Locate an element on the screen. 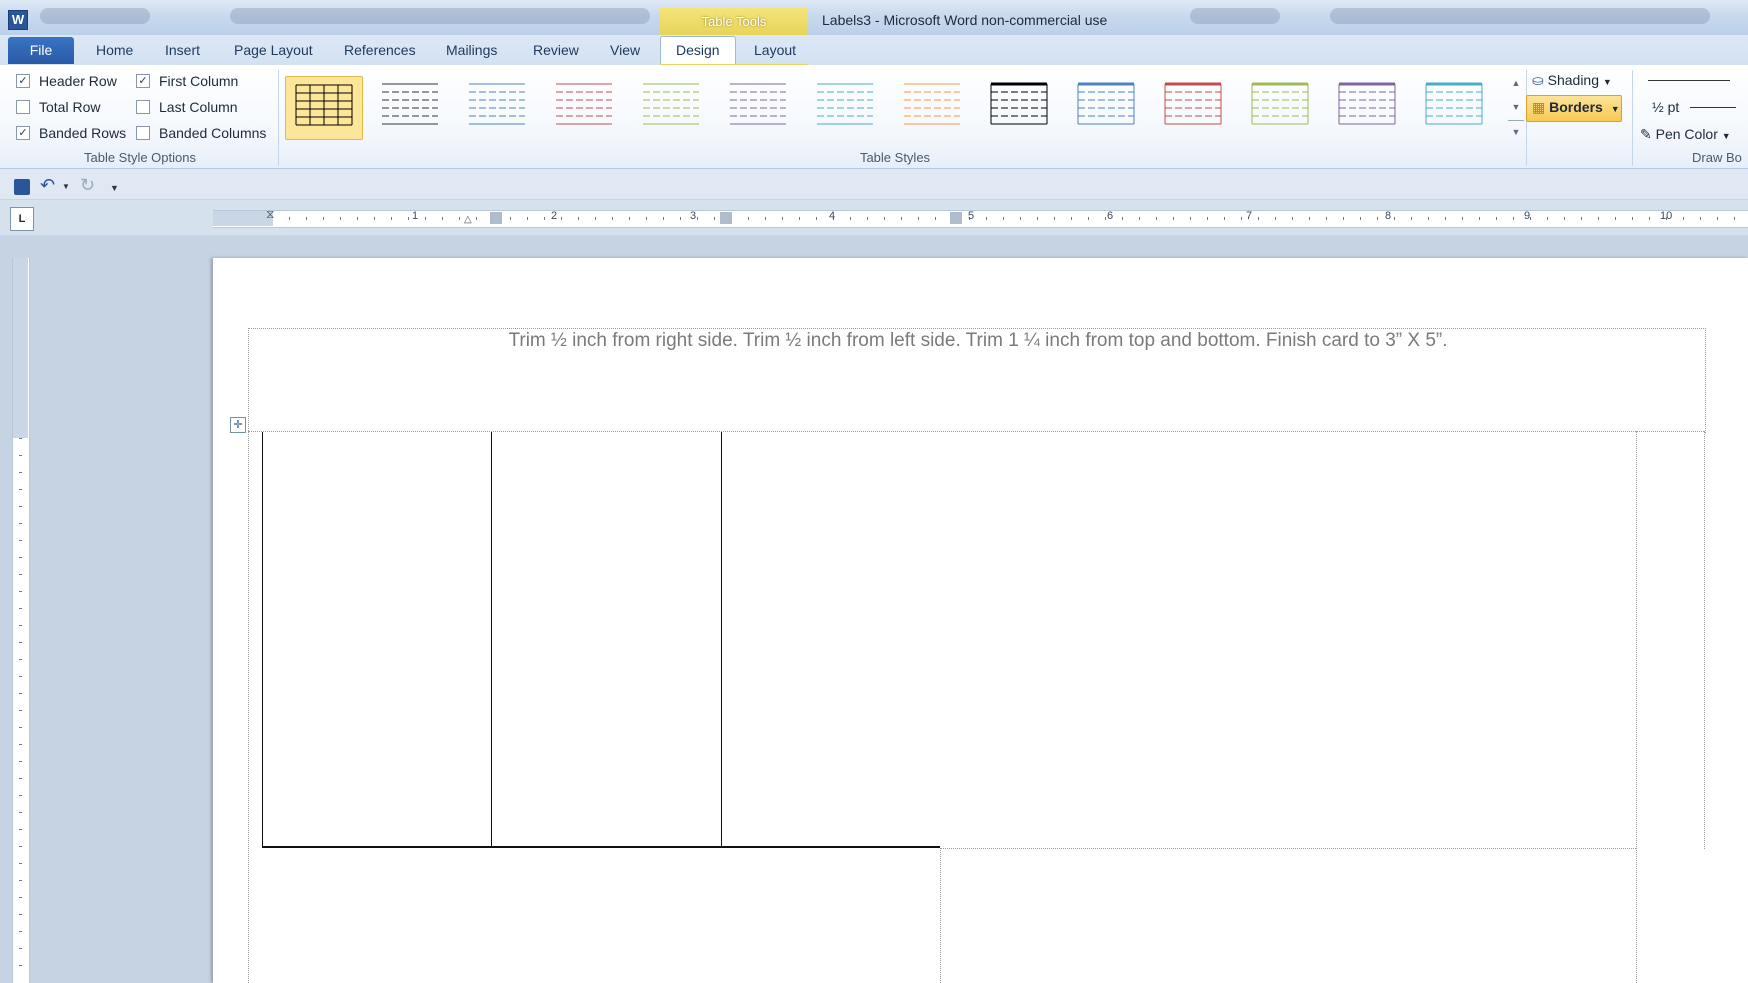 This screenshot has height=983, width=1748. tab-insert: Insert is located at coordinates (182, 50).